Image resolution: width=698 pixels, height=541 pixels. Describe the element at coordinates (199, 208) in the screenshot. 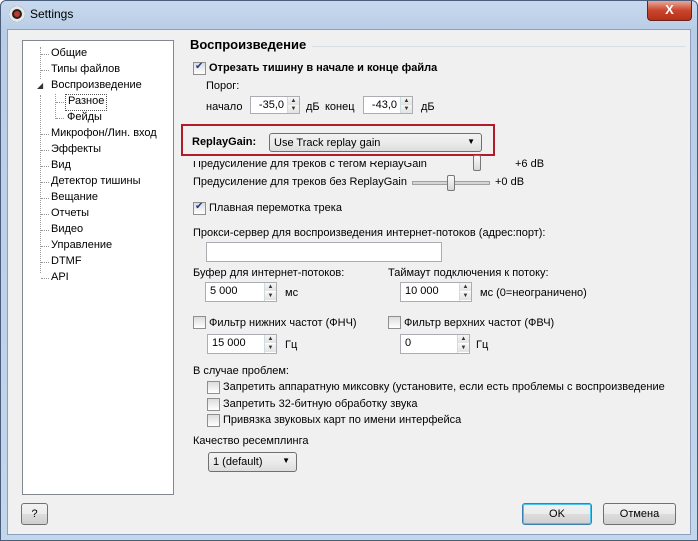

I see `smooth-seek-checkbox` at that location.